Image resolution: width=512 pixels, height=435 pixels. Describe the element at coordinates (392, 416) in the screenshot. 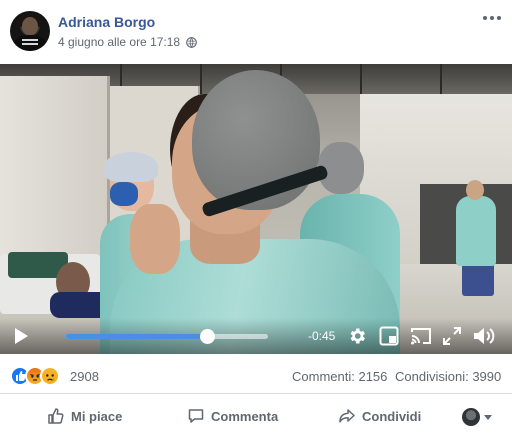

I see `share-label: Condividi` at that location.